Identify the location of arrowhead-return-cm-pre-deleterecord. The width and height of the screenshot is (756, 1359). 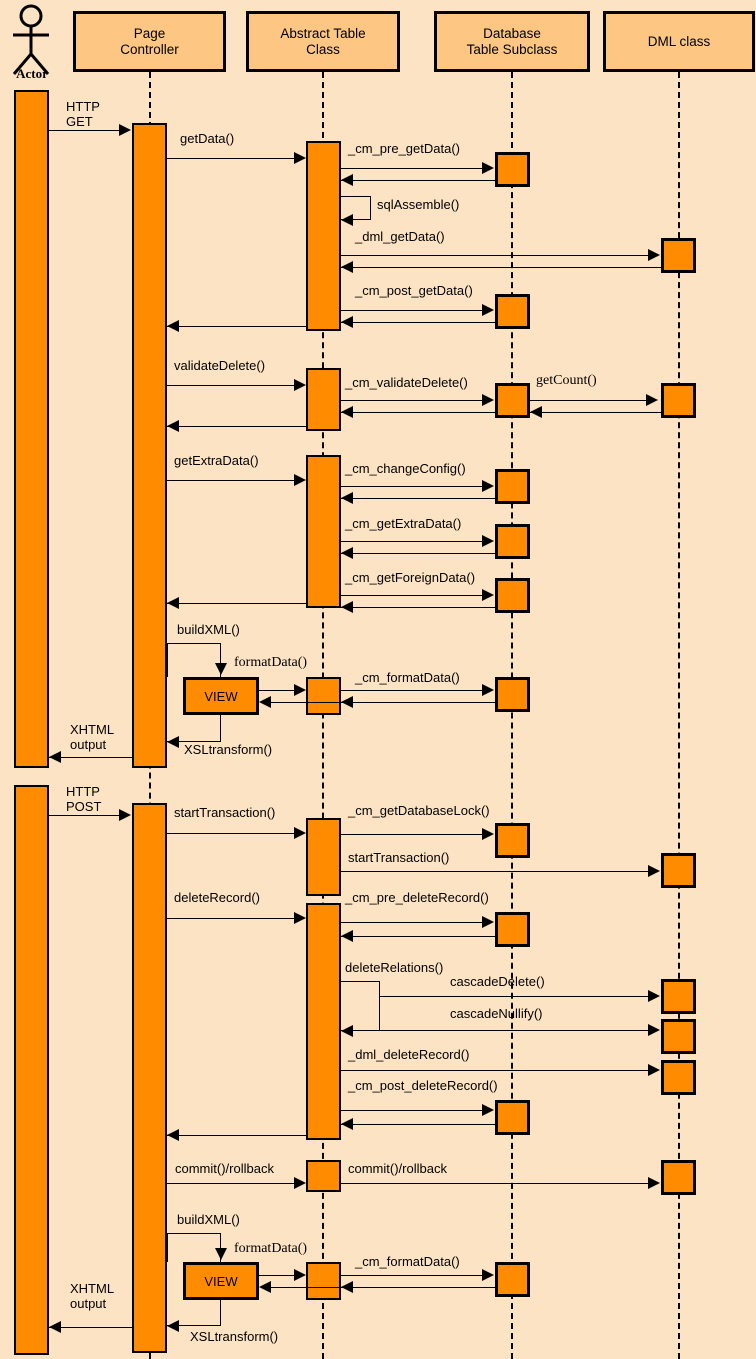
(347, 936).